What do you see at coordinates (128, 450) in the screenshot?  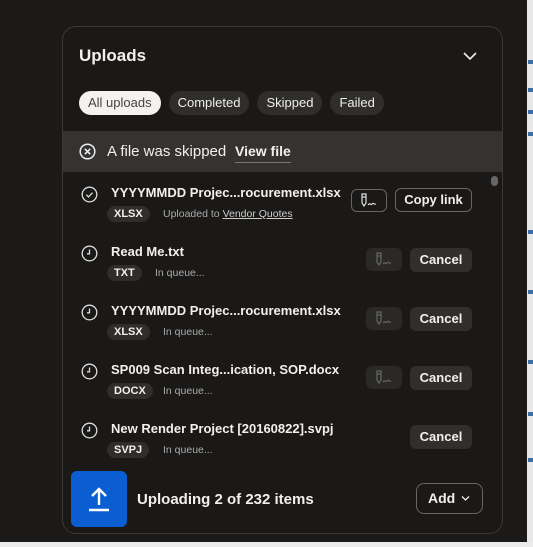 I see `file-type-badge: SVPJ` at bounding box center [128, 450].